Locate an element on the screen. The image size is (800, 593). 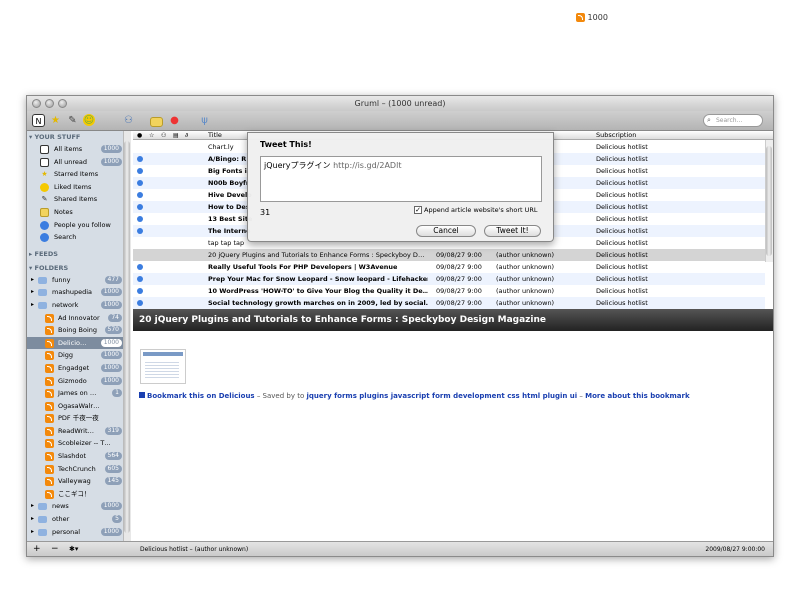
sidebar-item-label: TechCrunch is located at coordinates (77, 468).